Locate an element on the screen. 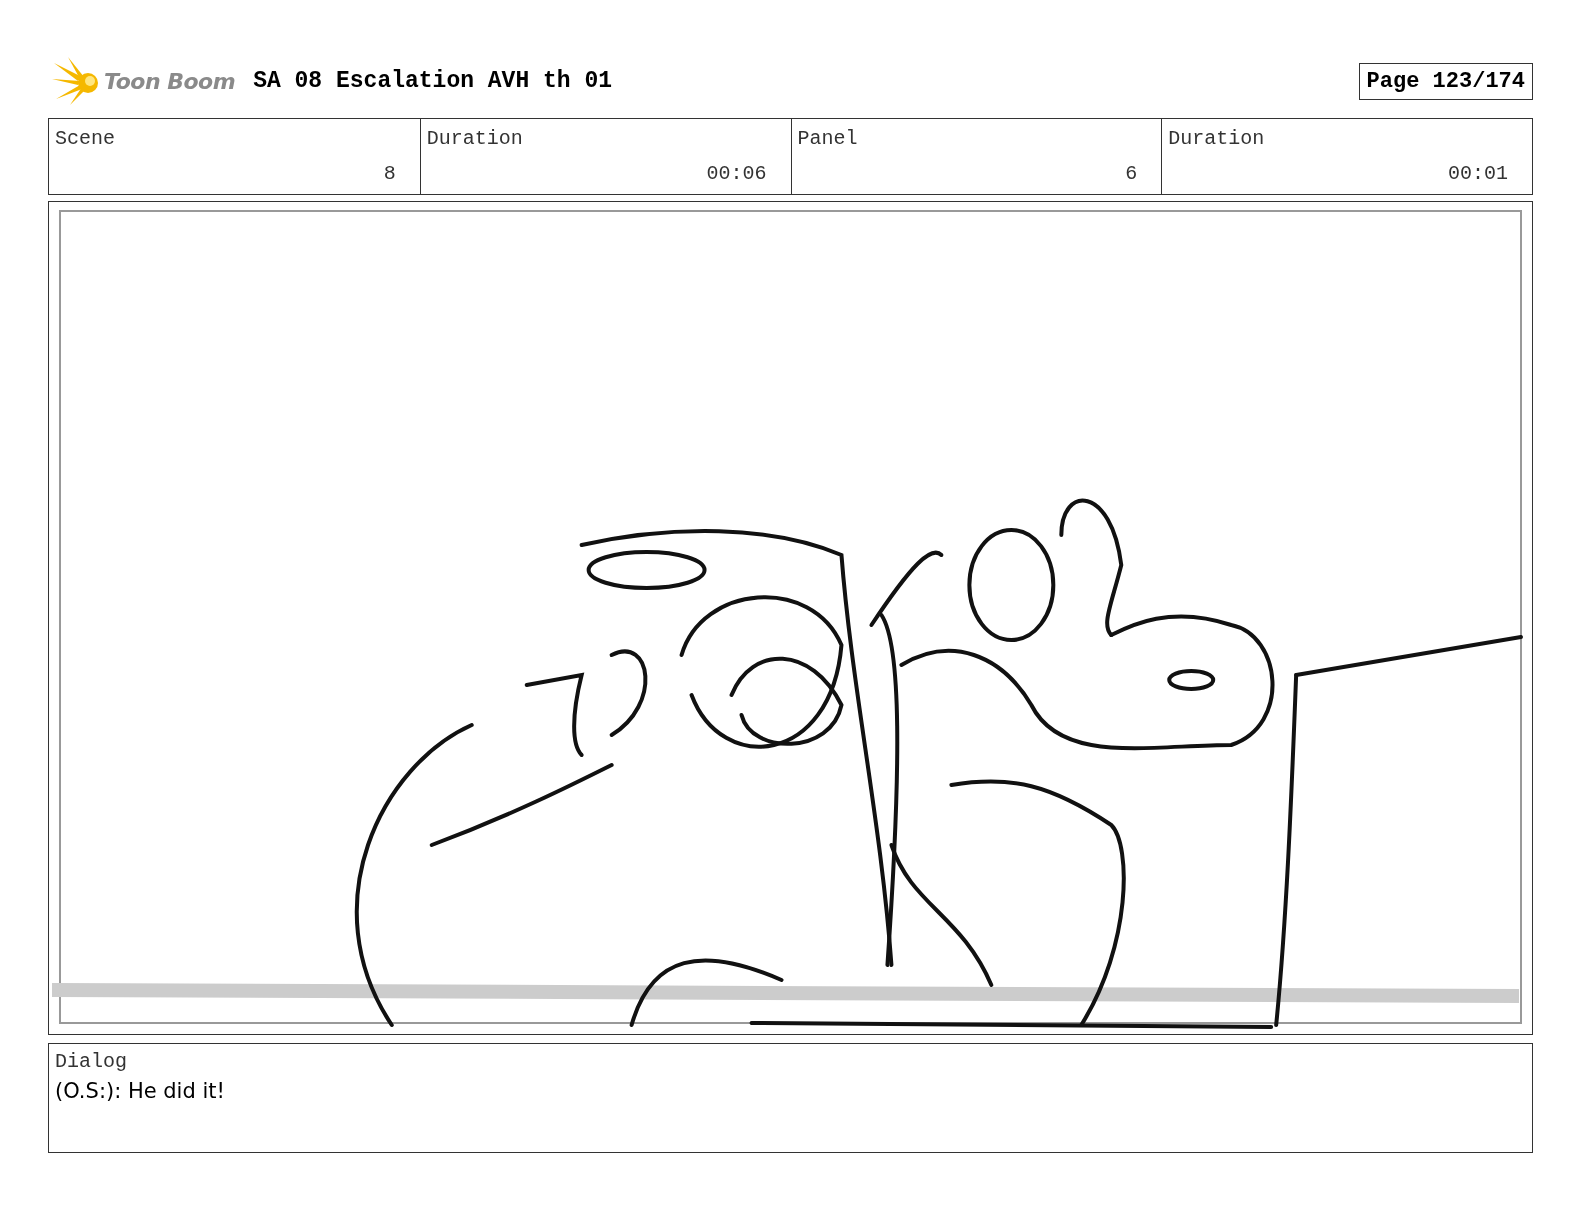 The height and width of the screenshot is (1224, 1584). logo-text: Toon Boom is located at coordinates (170, 81).